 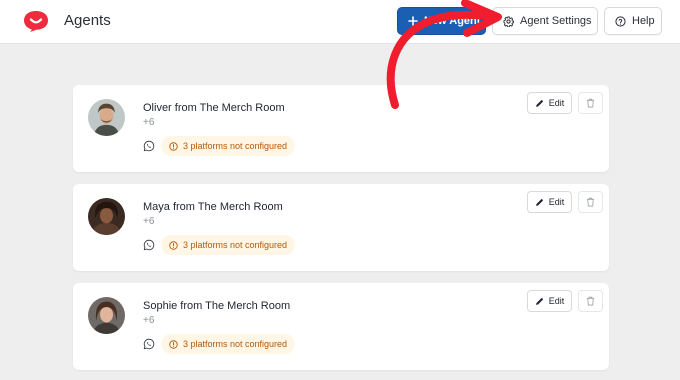 I want to click on top-bar: Agents New Agent Agent Settings Help, so click(x=340, y=22).